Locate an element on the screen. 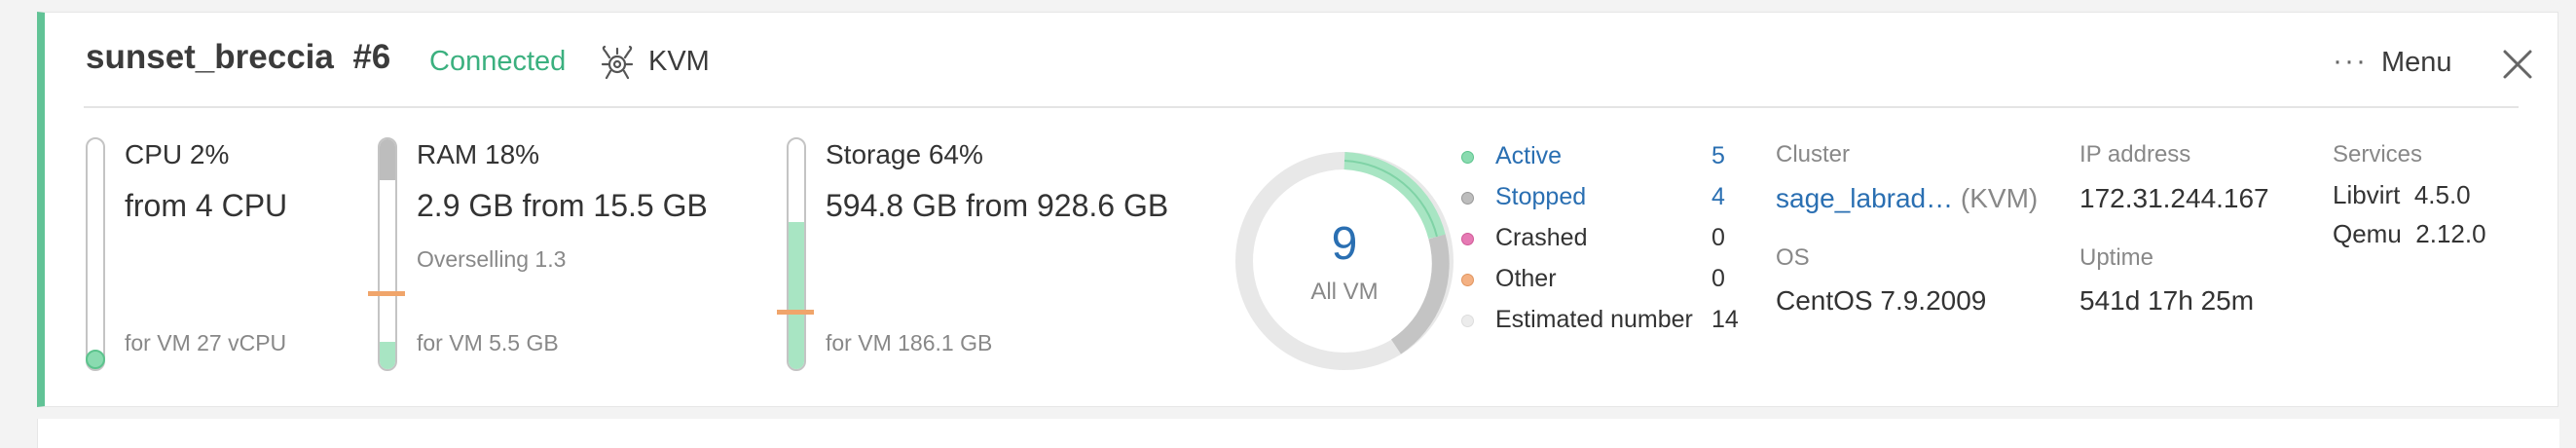  service-qemu: Qemu 2.12.0 is located at coordinates (2409, 234).